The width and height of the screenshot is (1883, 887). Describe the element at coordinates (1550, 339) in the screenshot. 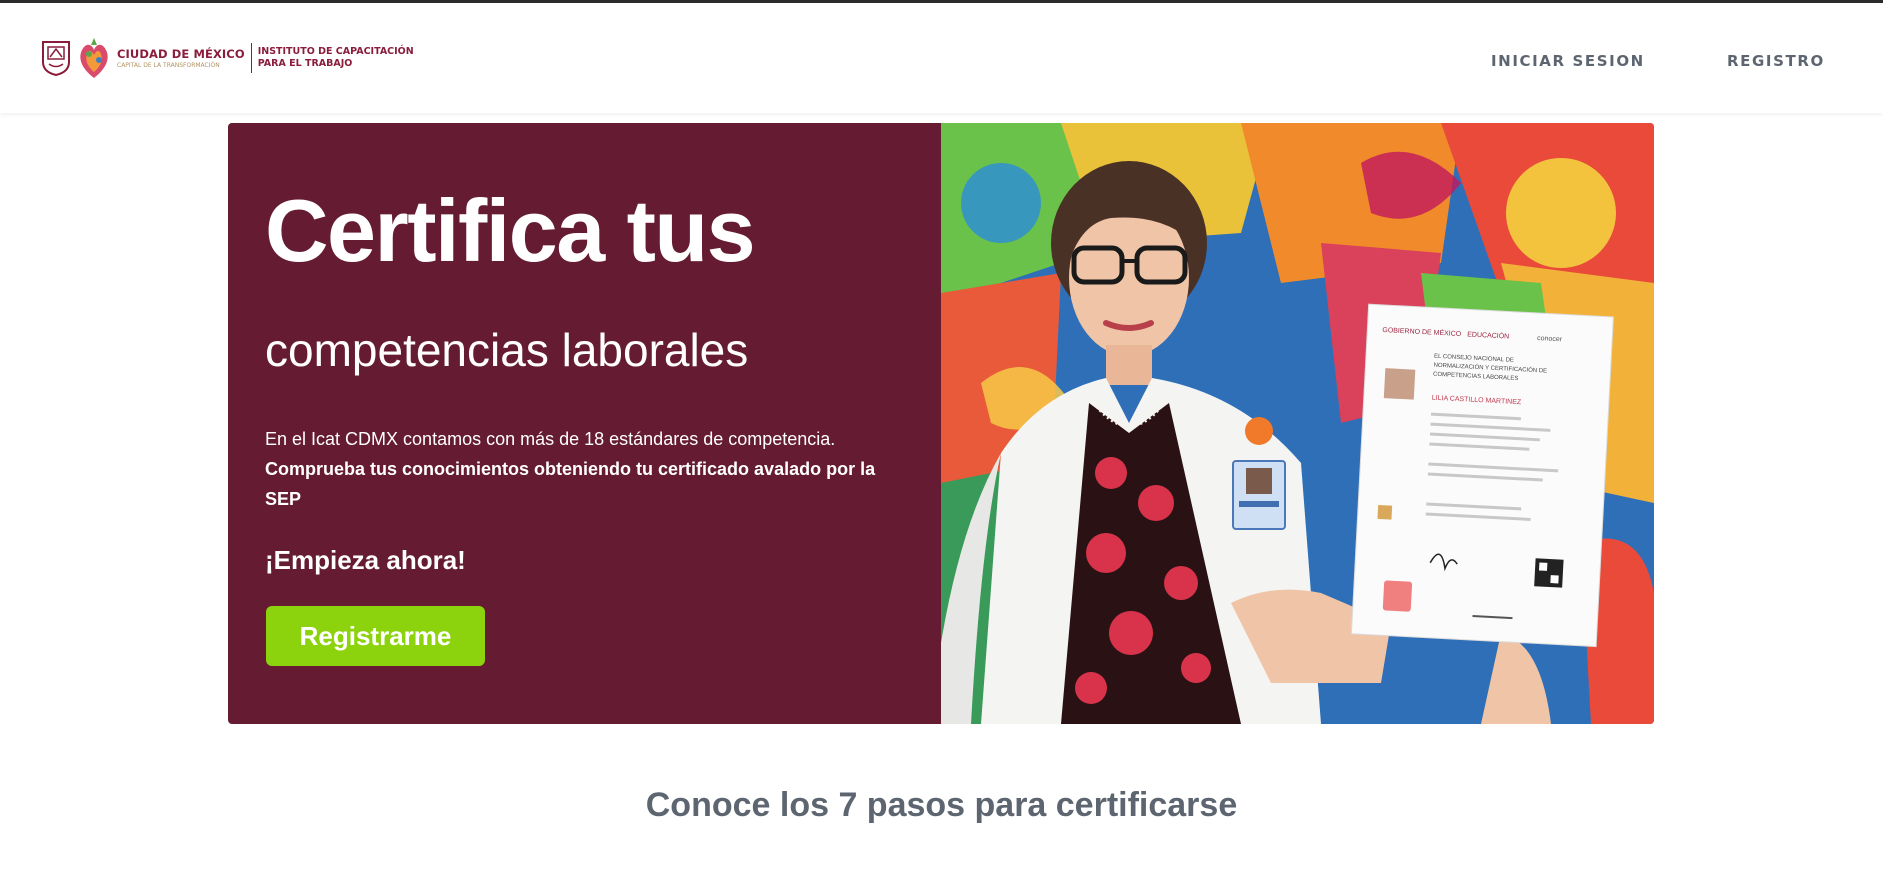

I see `cert-brand: conocer` at that location.